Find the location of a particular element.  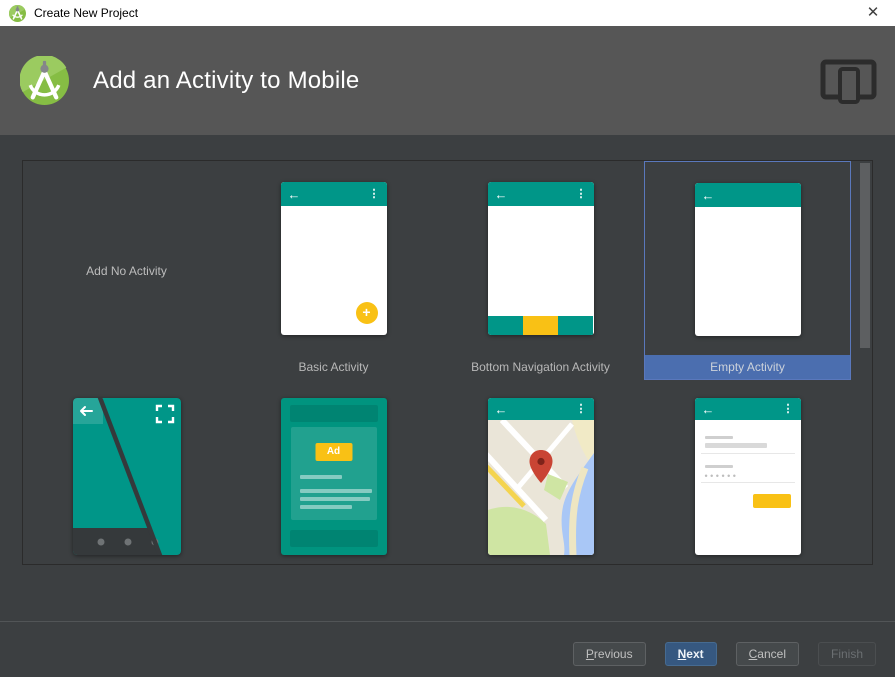

ads-activity-thumbnail: Ad is located at coordinates (333, 476).